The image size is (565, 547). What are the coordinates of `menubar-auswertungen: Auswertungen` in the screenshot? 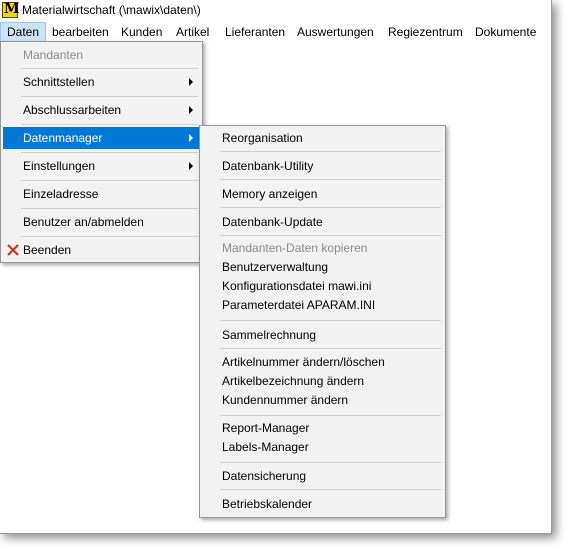 It's located at (335, 32).